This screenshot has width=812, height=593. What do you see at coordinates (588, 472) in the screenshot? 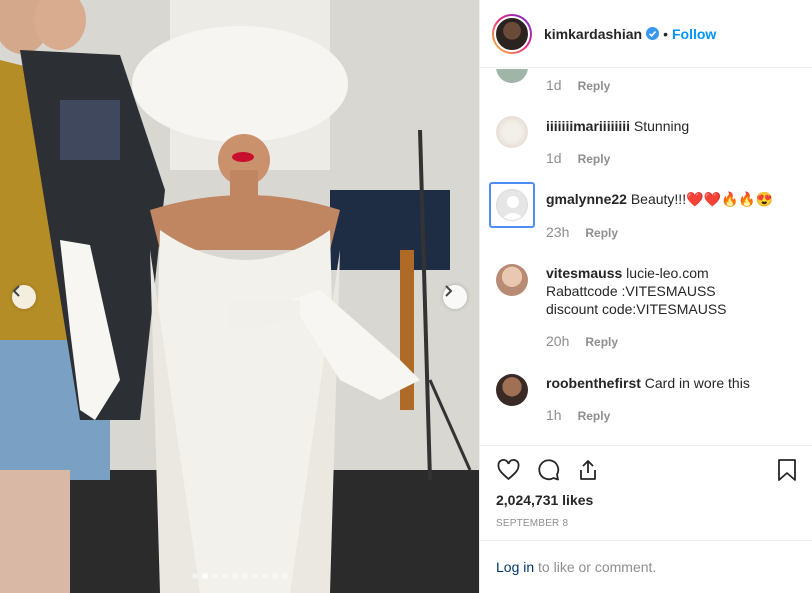
I see `share-icon` at bounding box center [588, 472].